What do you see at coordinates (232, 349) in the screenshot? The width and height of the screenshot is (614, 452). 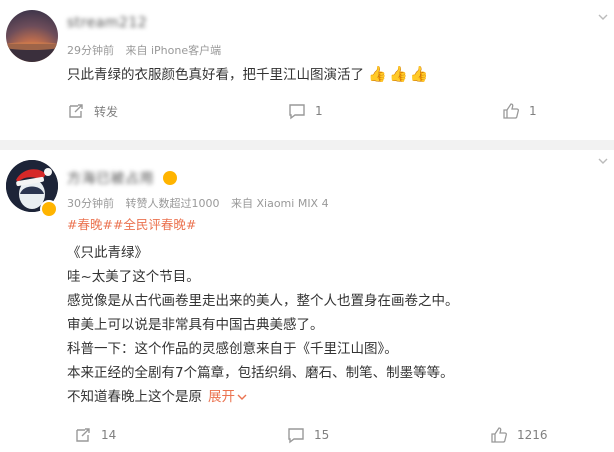 I see `comment-line: 科普一下：这个作品的灵感创意来自于《千里江山图》。` at bounding box center [232, 349].